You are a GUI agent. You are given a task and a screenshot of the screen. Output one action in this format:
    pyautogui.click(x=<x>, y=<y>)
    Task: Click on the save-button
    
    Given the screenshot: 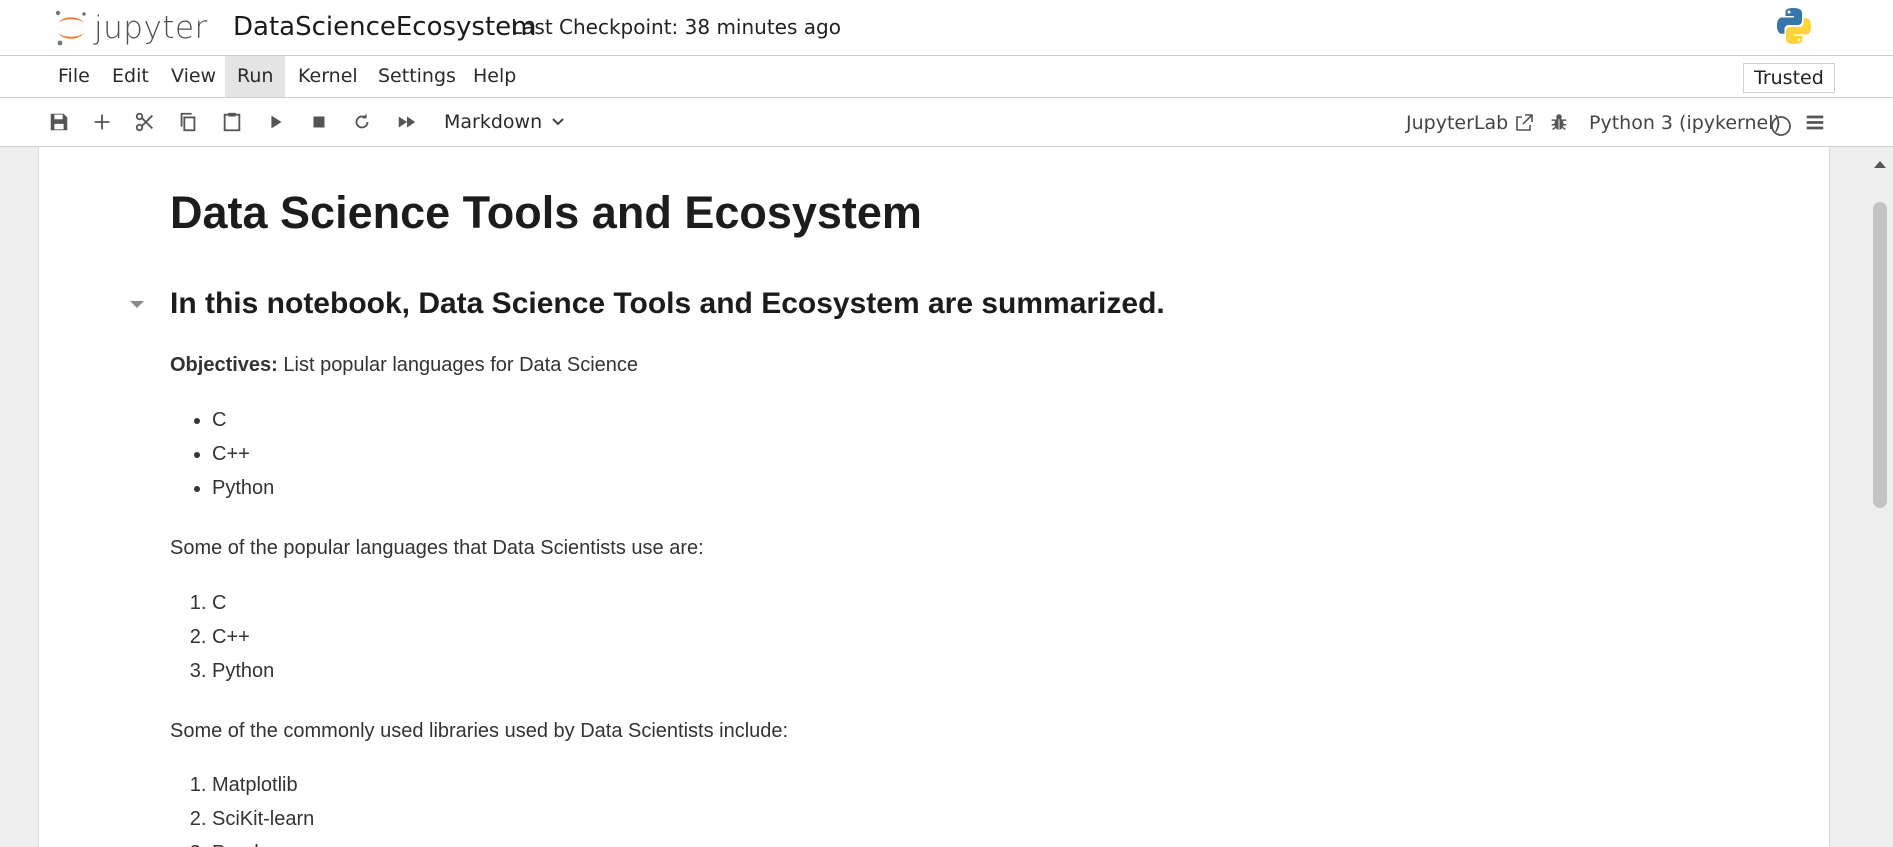 What is the action you would take?
    pyautogui.click(x=59, y=122)
    